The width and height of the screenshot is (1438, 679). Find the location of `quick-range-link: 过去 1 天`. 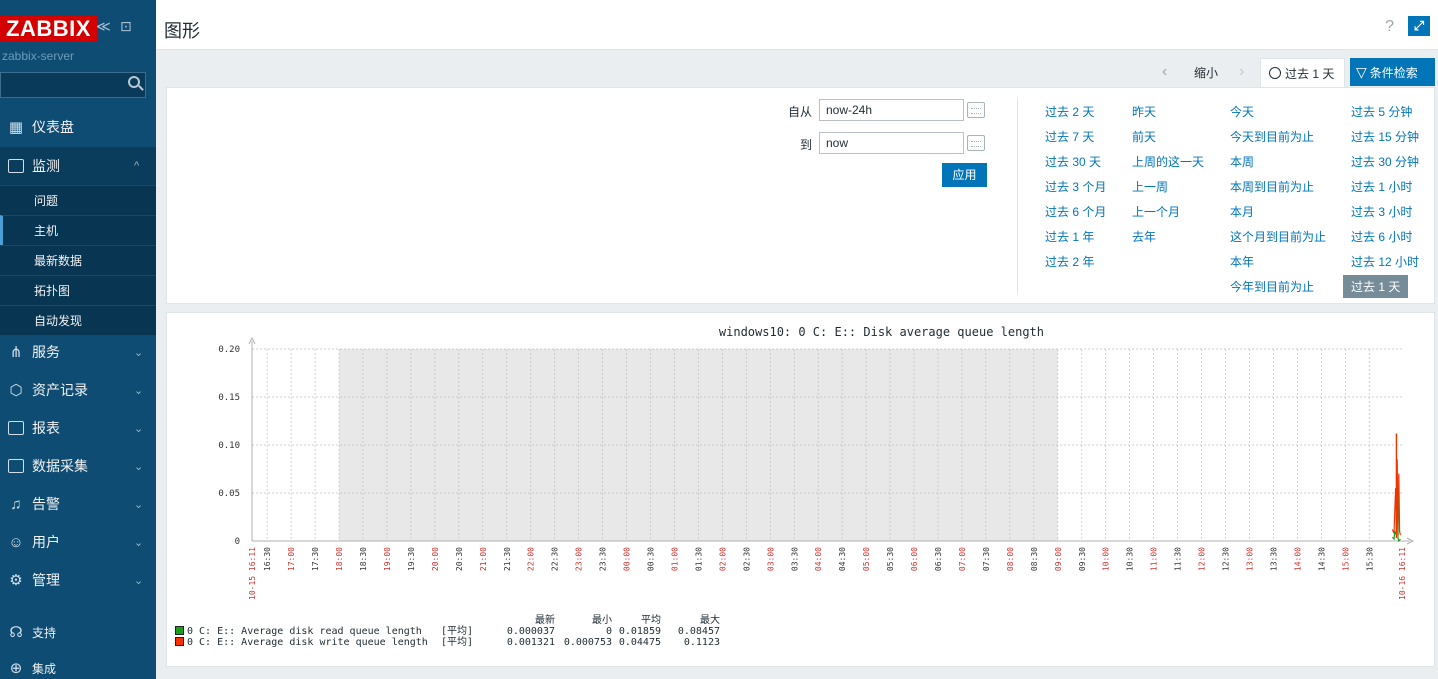

quick-range-link: 过去 1 天 is located at coordinates (1376, 286).